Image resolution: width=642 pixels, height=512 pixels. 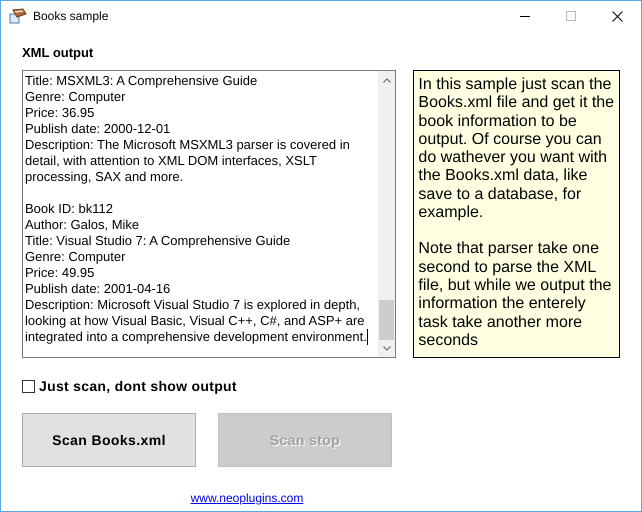 I want to click on output-line: Title: Visual Studio 7: A Comprehensive Guide, so click(x=157, y=241).